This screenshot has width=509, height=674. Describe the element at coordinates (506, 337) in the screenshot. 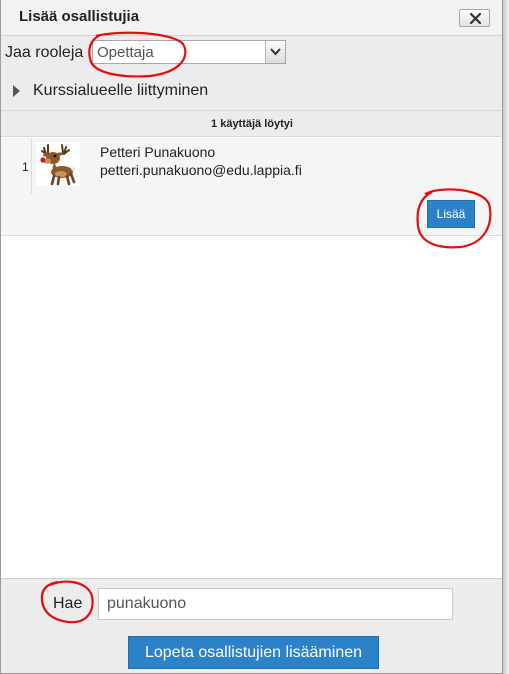

I see `dialog-shadow` at that location.